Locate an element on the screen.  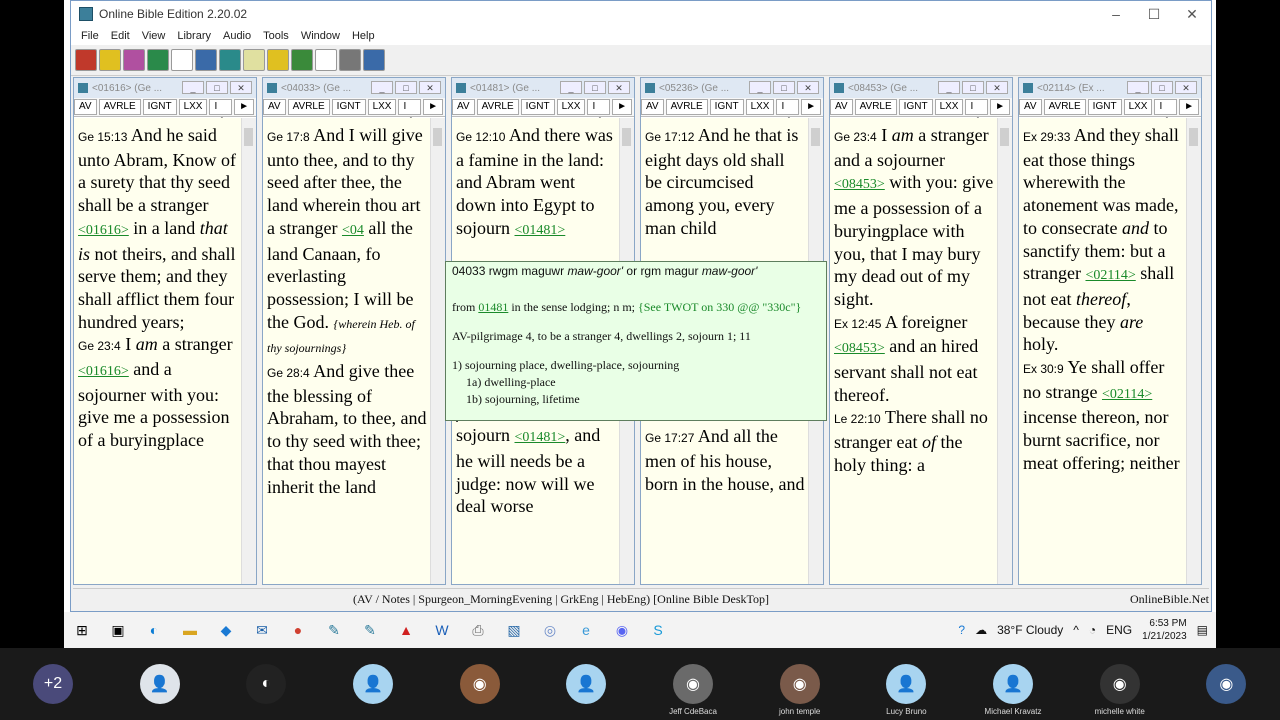
document-icon is located at coordinates (326, 60).